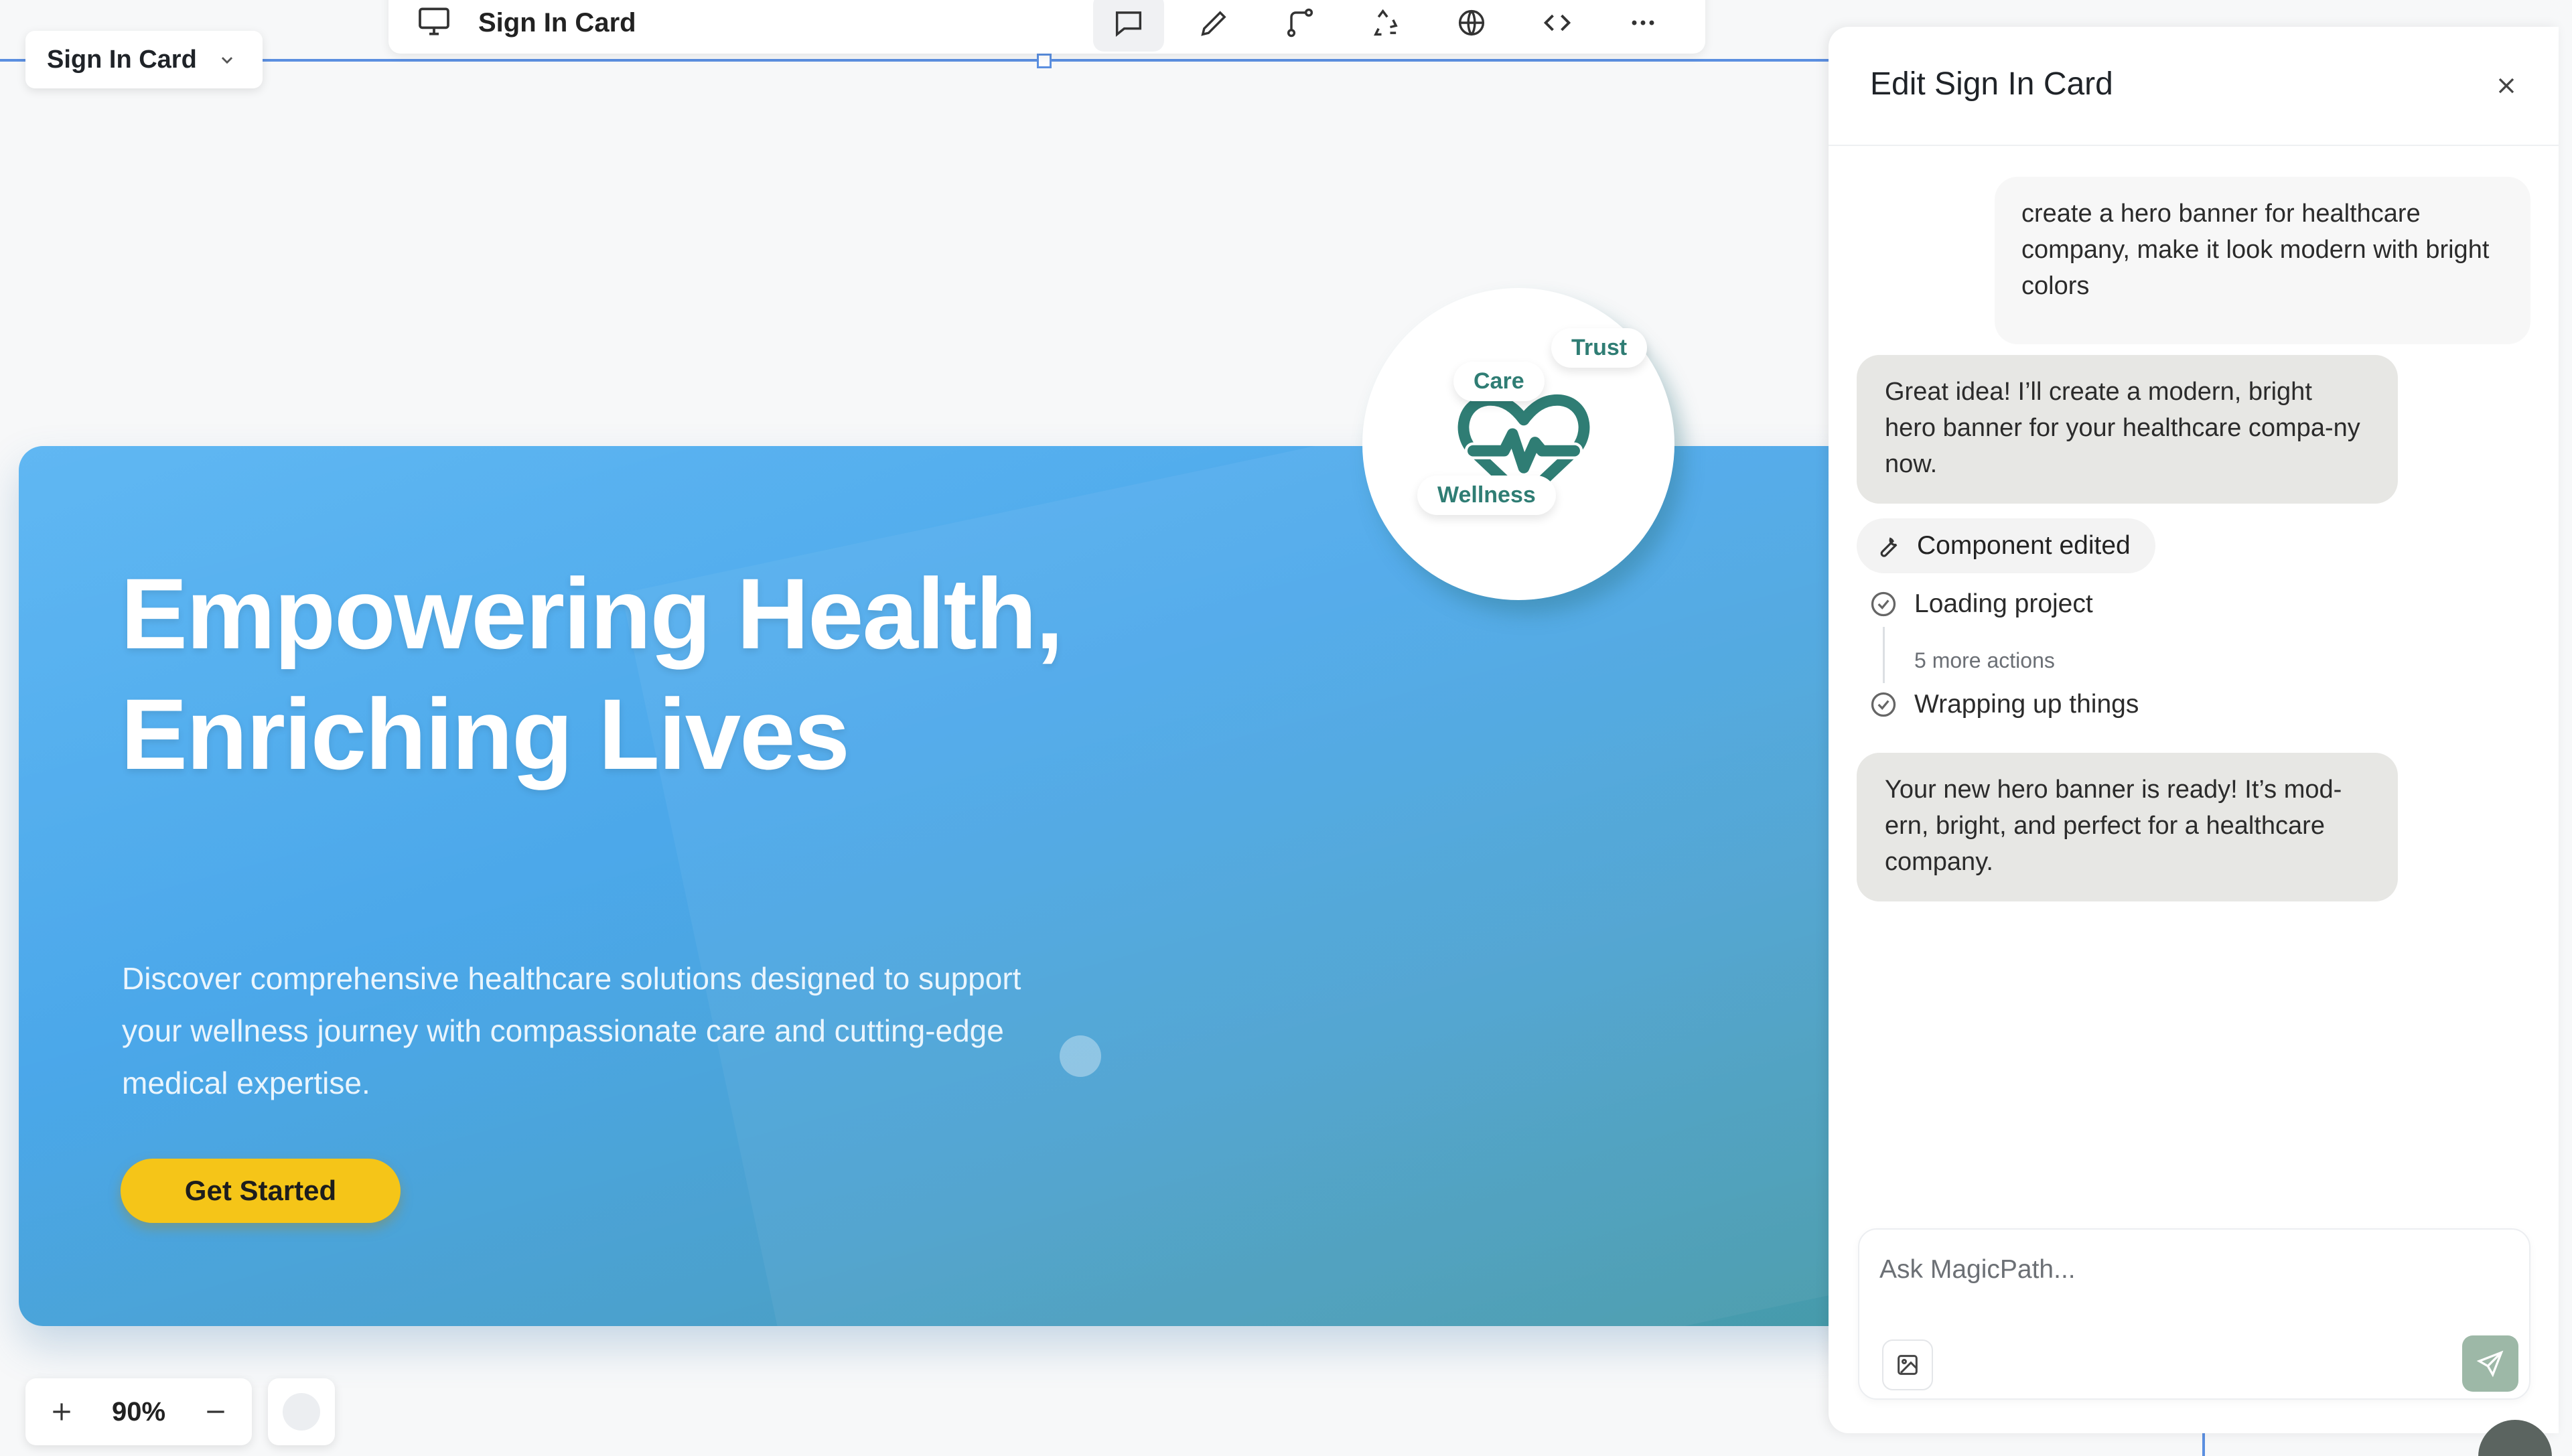 The image size is (2572, 1456). Describe the element at coordinates (557, 22) in the screenshot. I see `toolbar-title: Sign In Card` at that location.